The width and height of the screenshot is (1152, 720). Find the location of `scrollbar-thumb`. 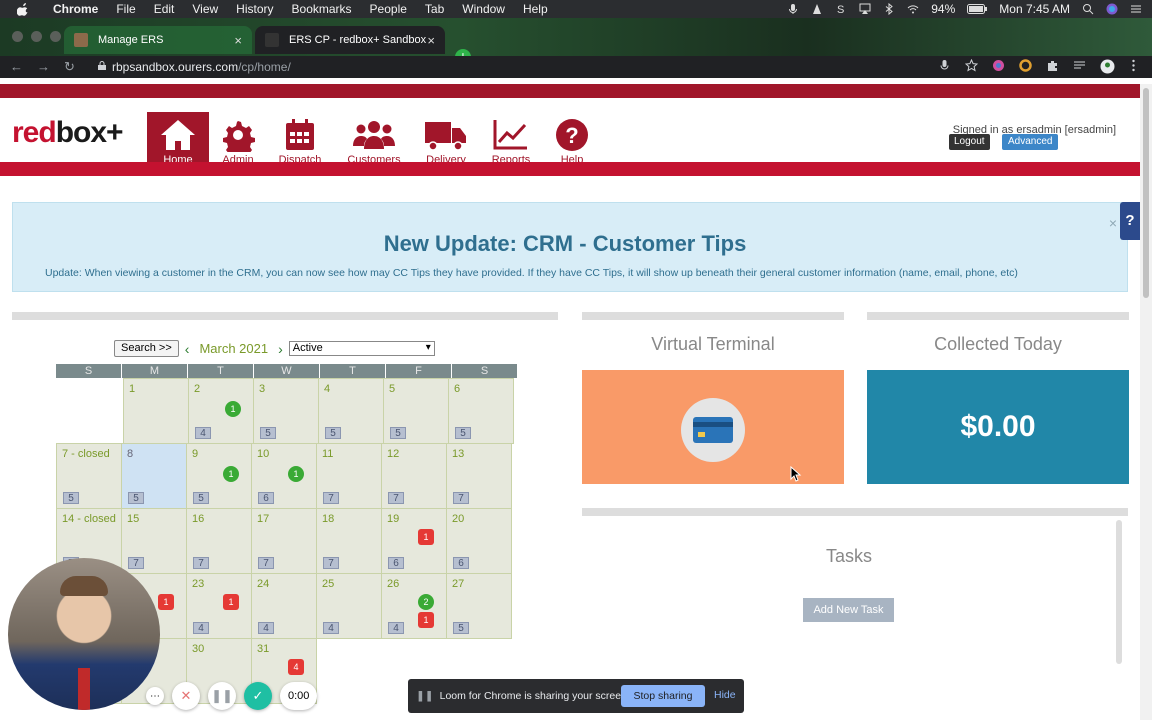

scrollbar-thumb is located at coordinates (1146, 193).